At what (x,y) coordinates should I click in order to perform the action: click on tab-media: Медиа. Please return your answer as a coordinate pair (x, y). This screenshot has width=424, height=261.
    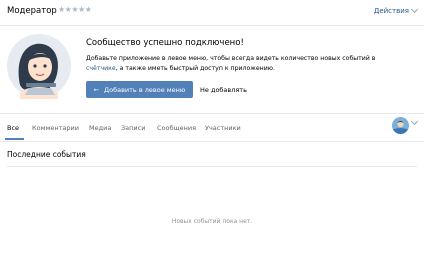
    Looking at the image, I should click on (100, 128).